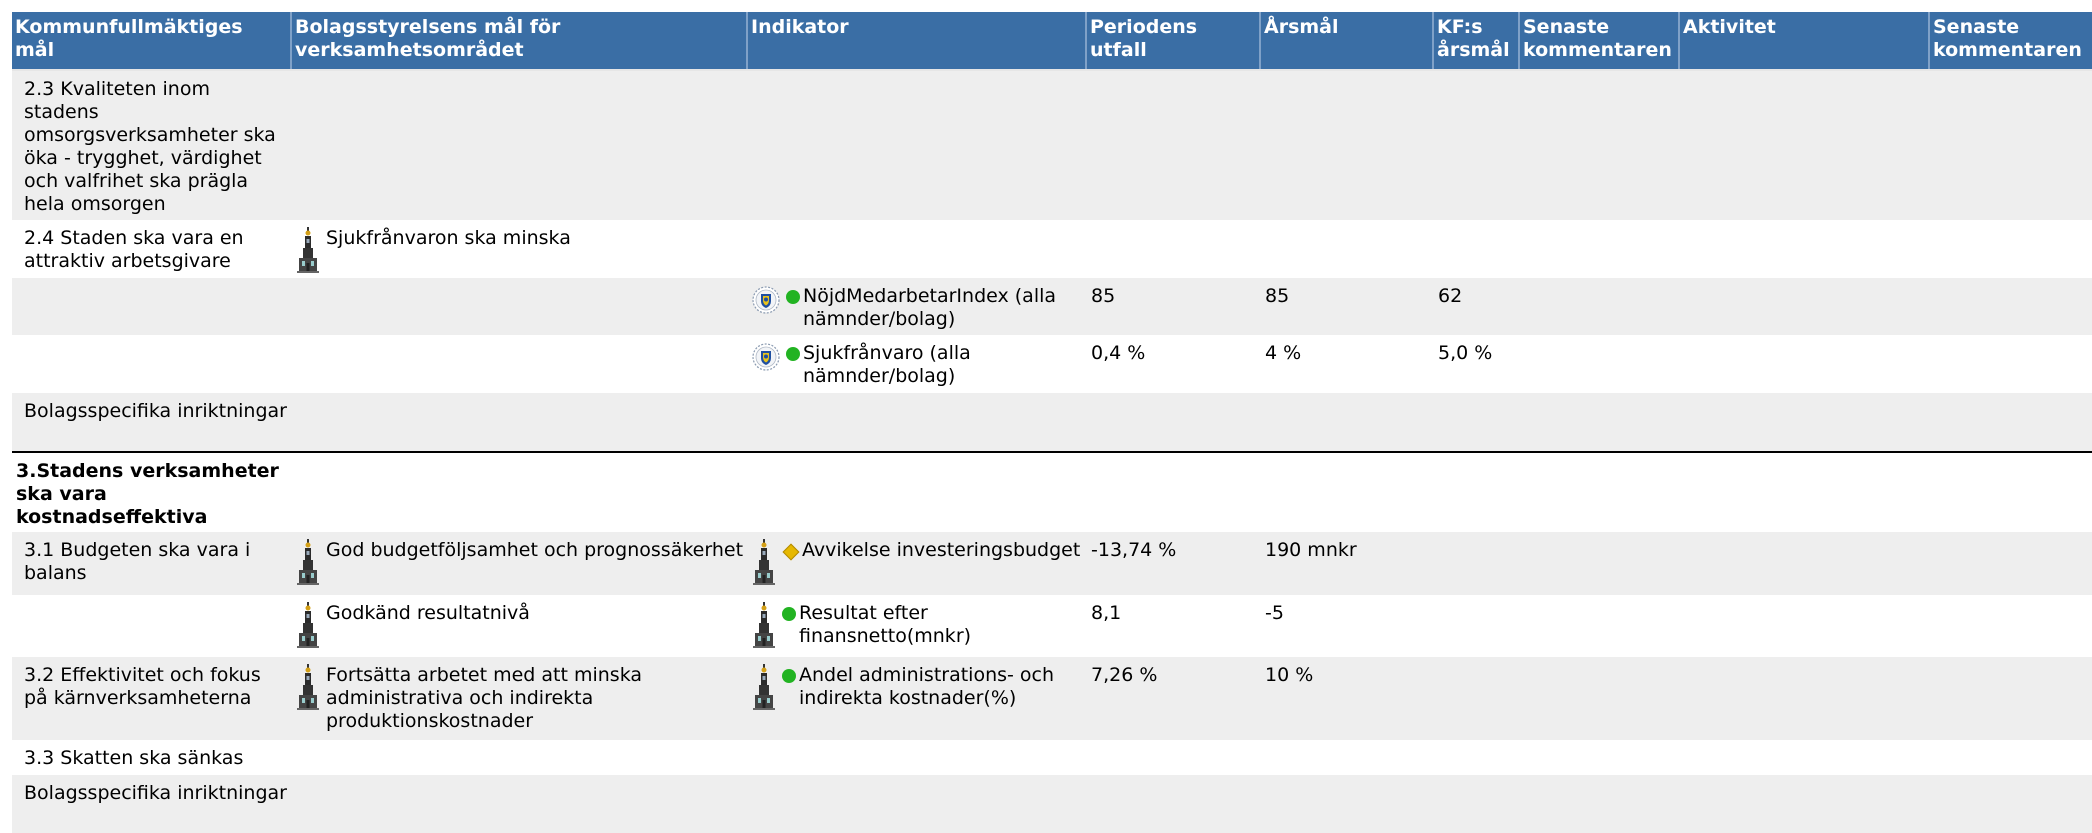 Image resolution: width=2092 pixels, height=833 pixels. What do you see at coordinates (1124, 675) in the screenshot?
I see `period-outcome-cell: 7,26 %` at bounding box center [1124, 675].